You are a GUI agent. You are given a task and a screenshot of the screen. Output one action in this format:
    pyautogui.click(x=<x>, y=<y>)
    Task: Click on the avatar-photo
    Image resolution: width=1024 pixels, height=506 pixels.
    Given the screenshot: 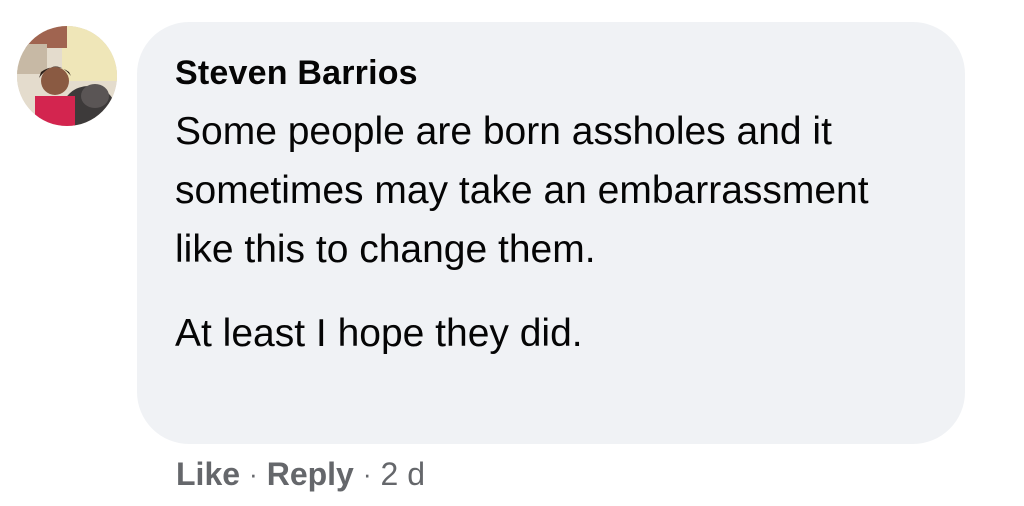 What is the action you would take?
    pyautogui.click(x=67, y=76)
    